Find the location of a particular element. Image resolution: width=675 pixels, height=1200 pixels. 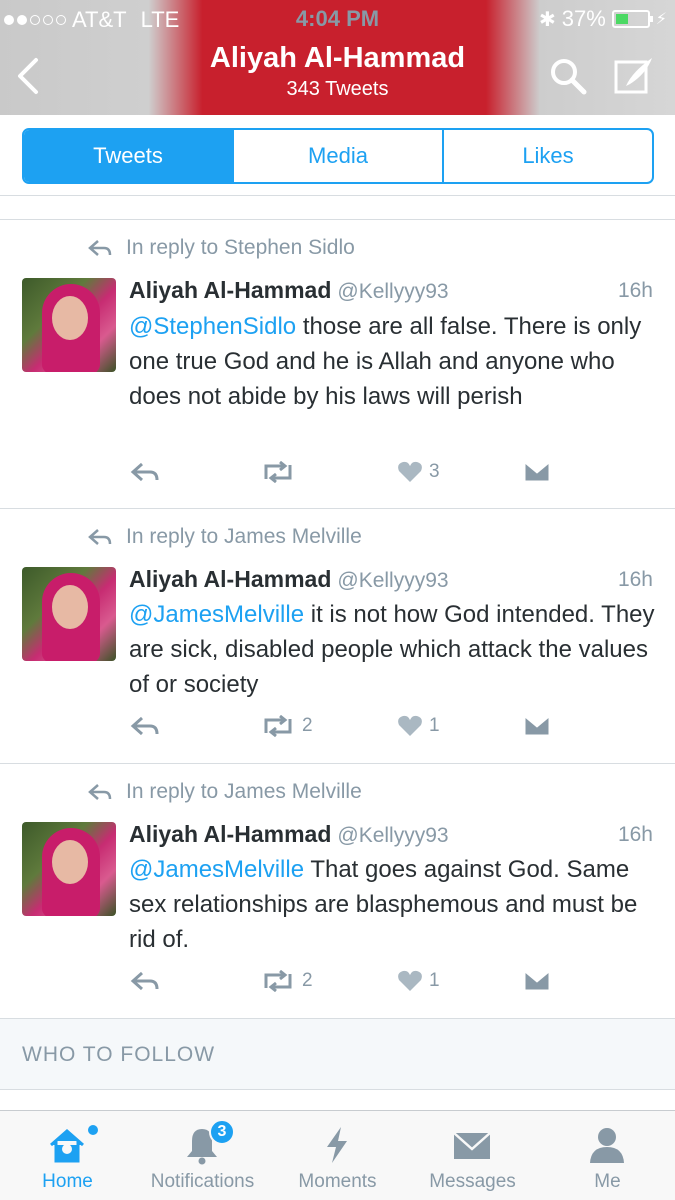

like-button: 3 is located at coordinates (418, 472).